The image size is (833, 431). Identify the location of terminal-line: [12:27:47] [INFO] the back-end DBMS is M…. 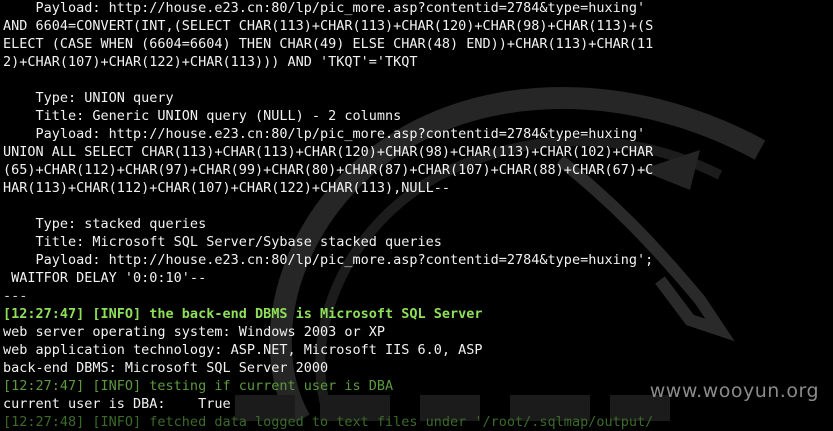
(243, 314).